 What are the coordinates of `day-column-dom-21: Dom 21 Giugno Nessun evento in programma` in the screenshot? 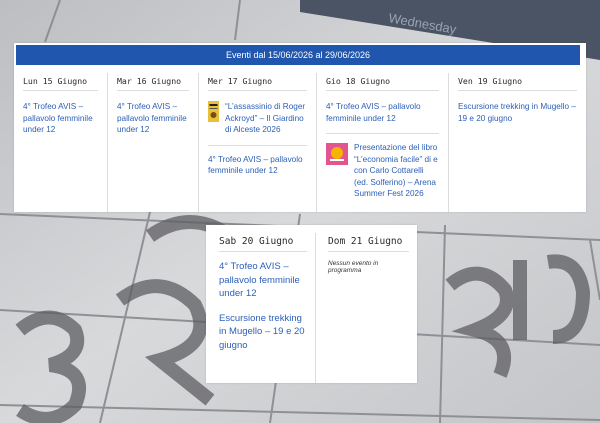 It's located at (366, 308).